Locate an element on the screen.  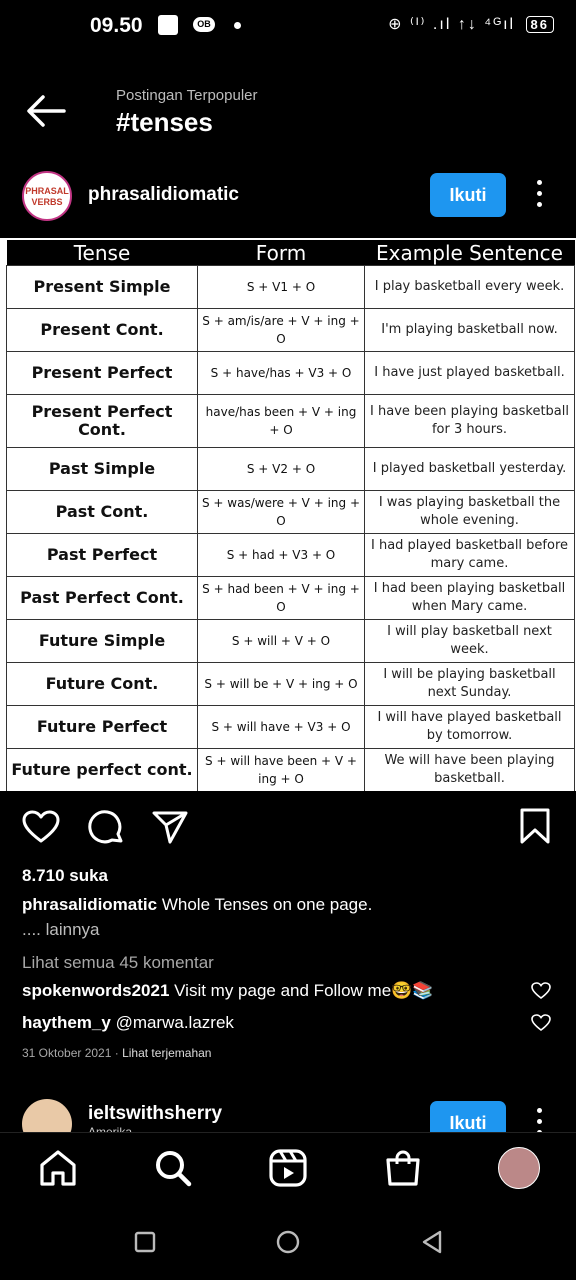
tense-cell: Present Cont. is located at coordinates (102, 330).